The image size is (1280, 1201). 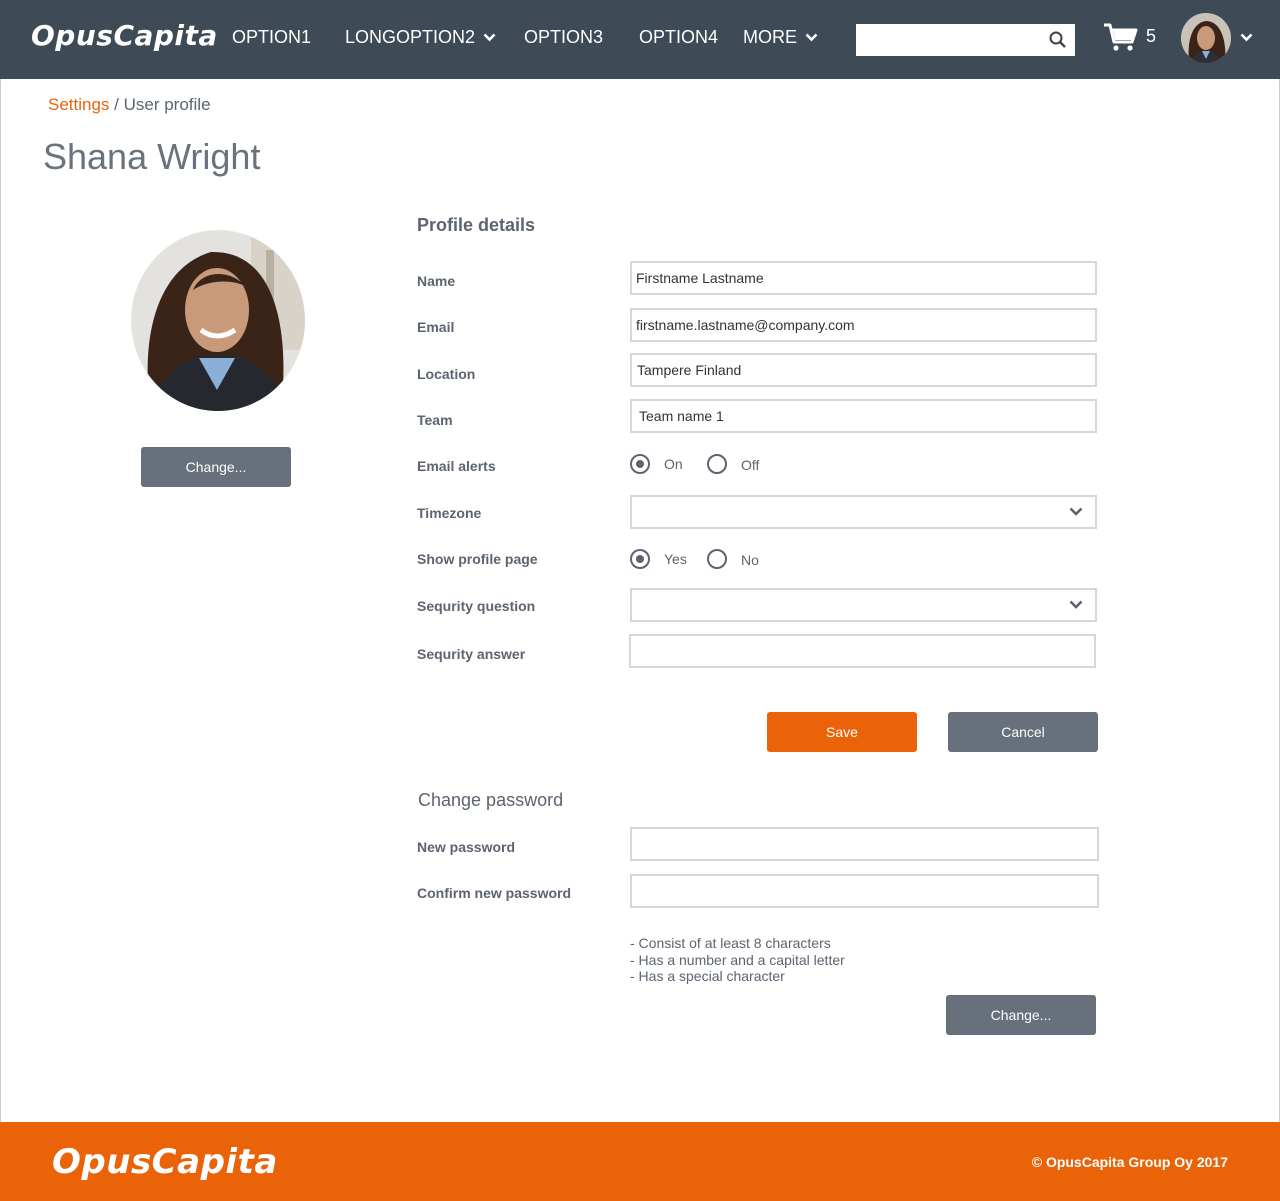 What do you see at coordinates (750, 560) in the screenshot?
I see `show-profile-no-label: No` at bounding box center [750, 560].